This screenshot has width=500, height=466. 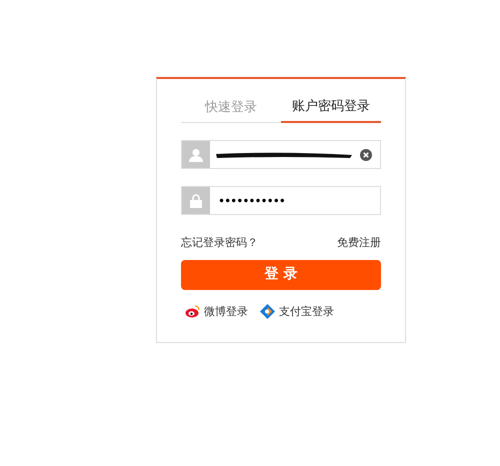 I want to click on lock-icon, so click(x=196, y=201).